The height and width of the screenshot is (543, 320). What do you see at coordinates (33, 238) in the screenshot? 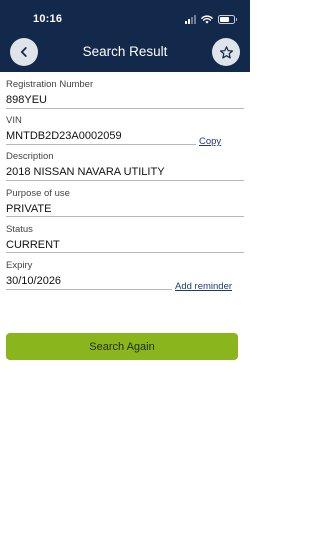
I see `status-field: Status CURRENT` at bounding box center [33, 238].